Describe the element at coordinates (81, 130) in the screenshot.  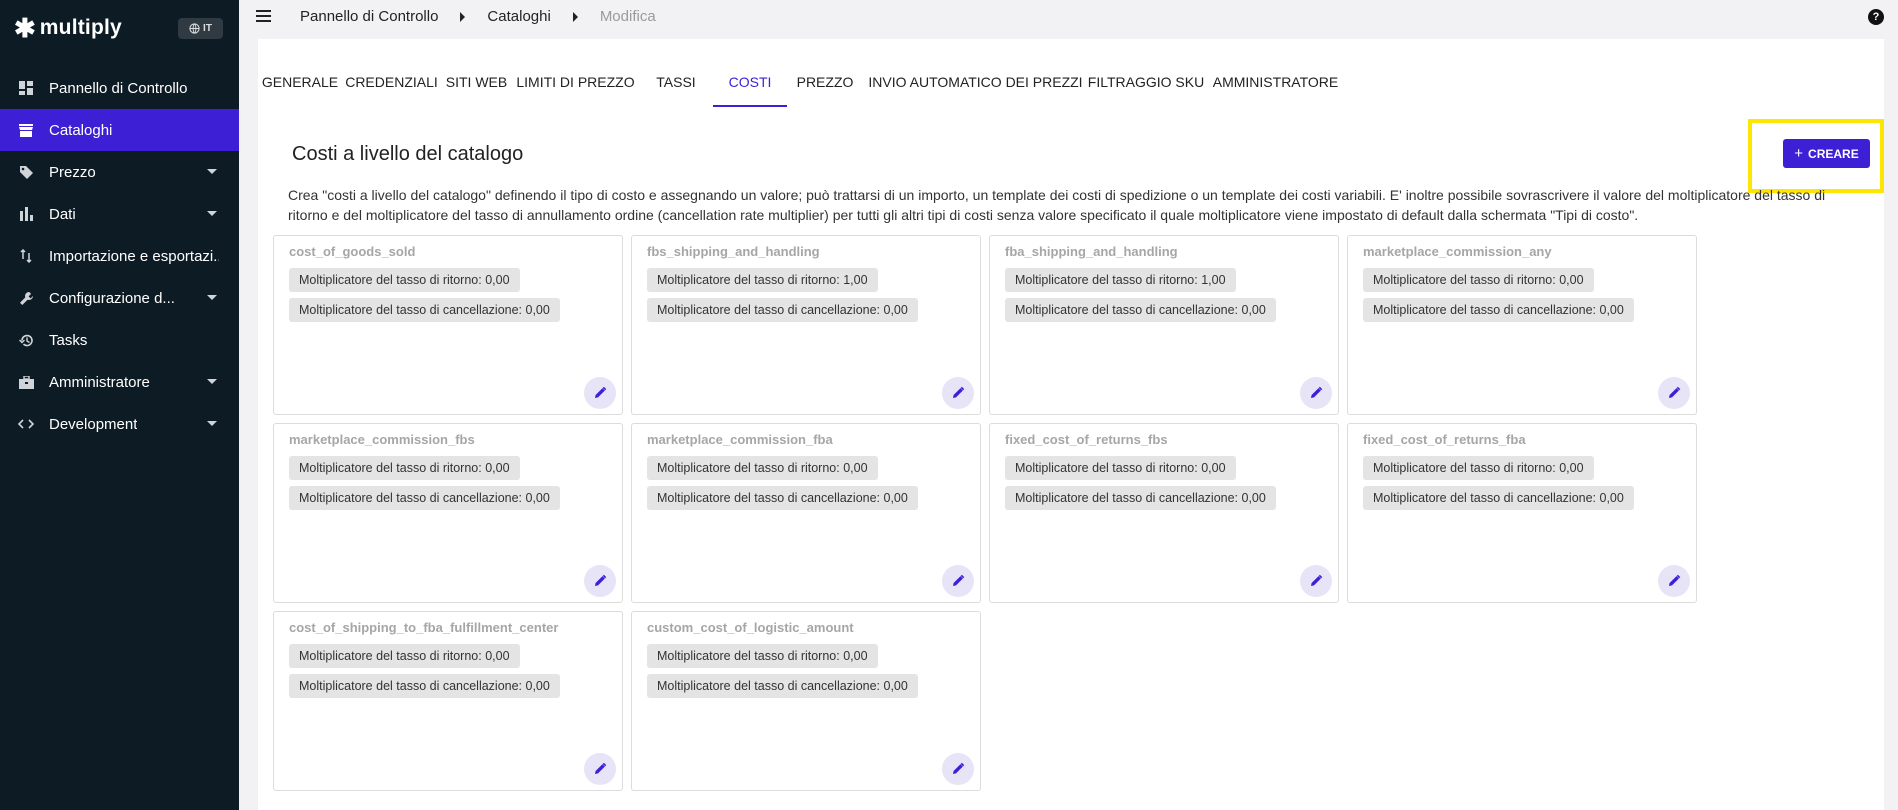
I see `sidebar-item-label: Cataloghi` at that location.